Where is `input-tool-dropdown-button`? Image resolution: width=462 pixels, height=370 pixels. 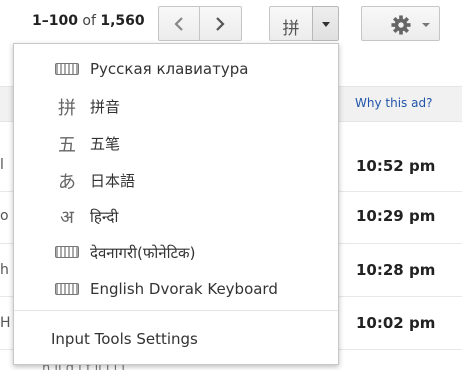
input-tool-dropdown-button is located at coordinates (325, 23).